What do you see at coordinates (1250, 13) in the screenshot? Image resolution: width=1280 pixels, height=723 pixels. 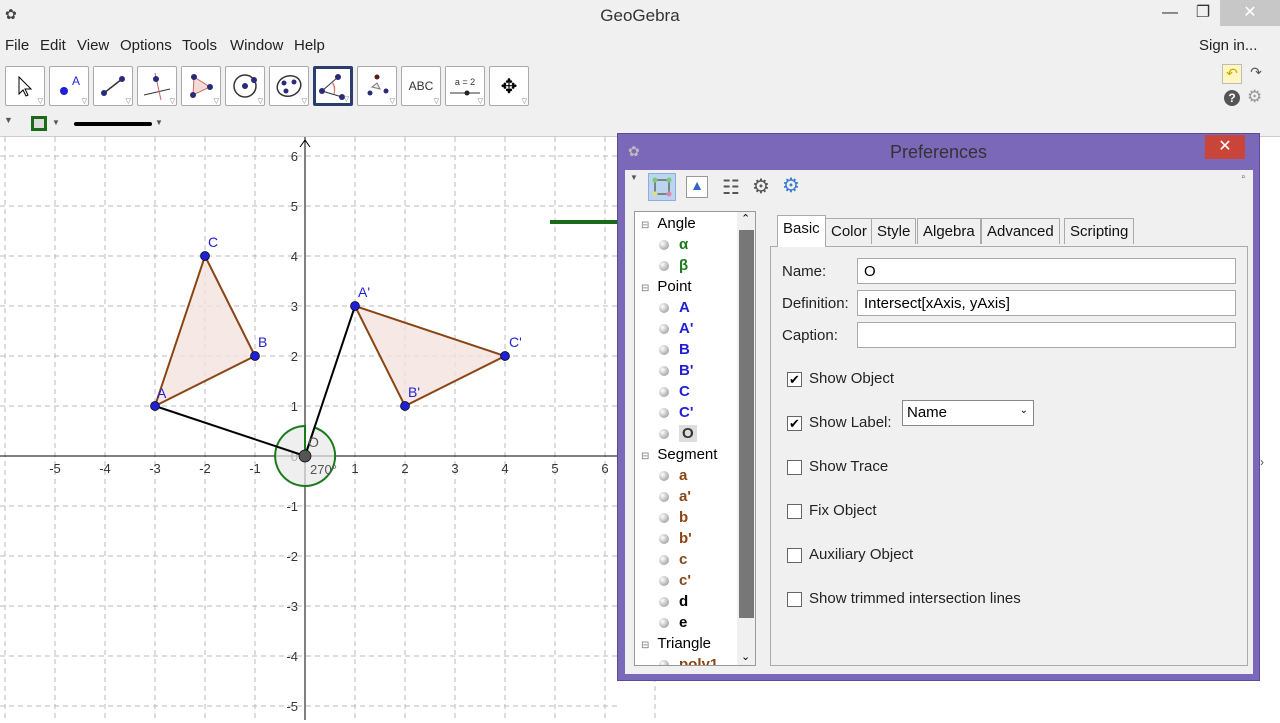 I see `close-button: ✕` at bounding box center [1250, 13].